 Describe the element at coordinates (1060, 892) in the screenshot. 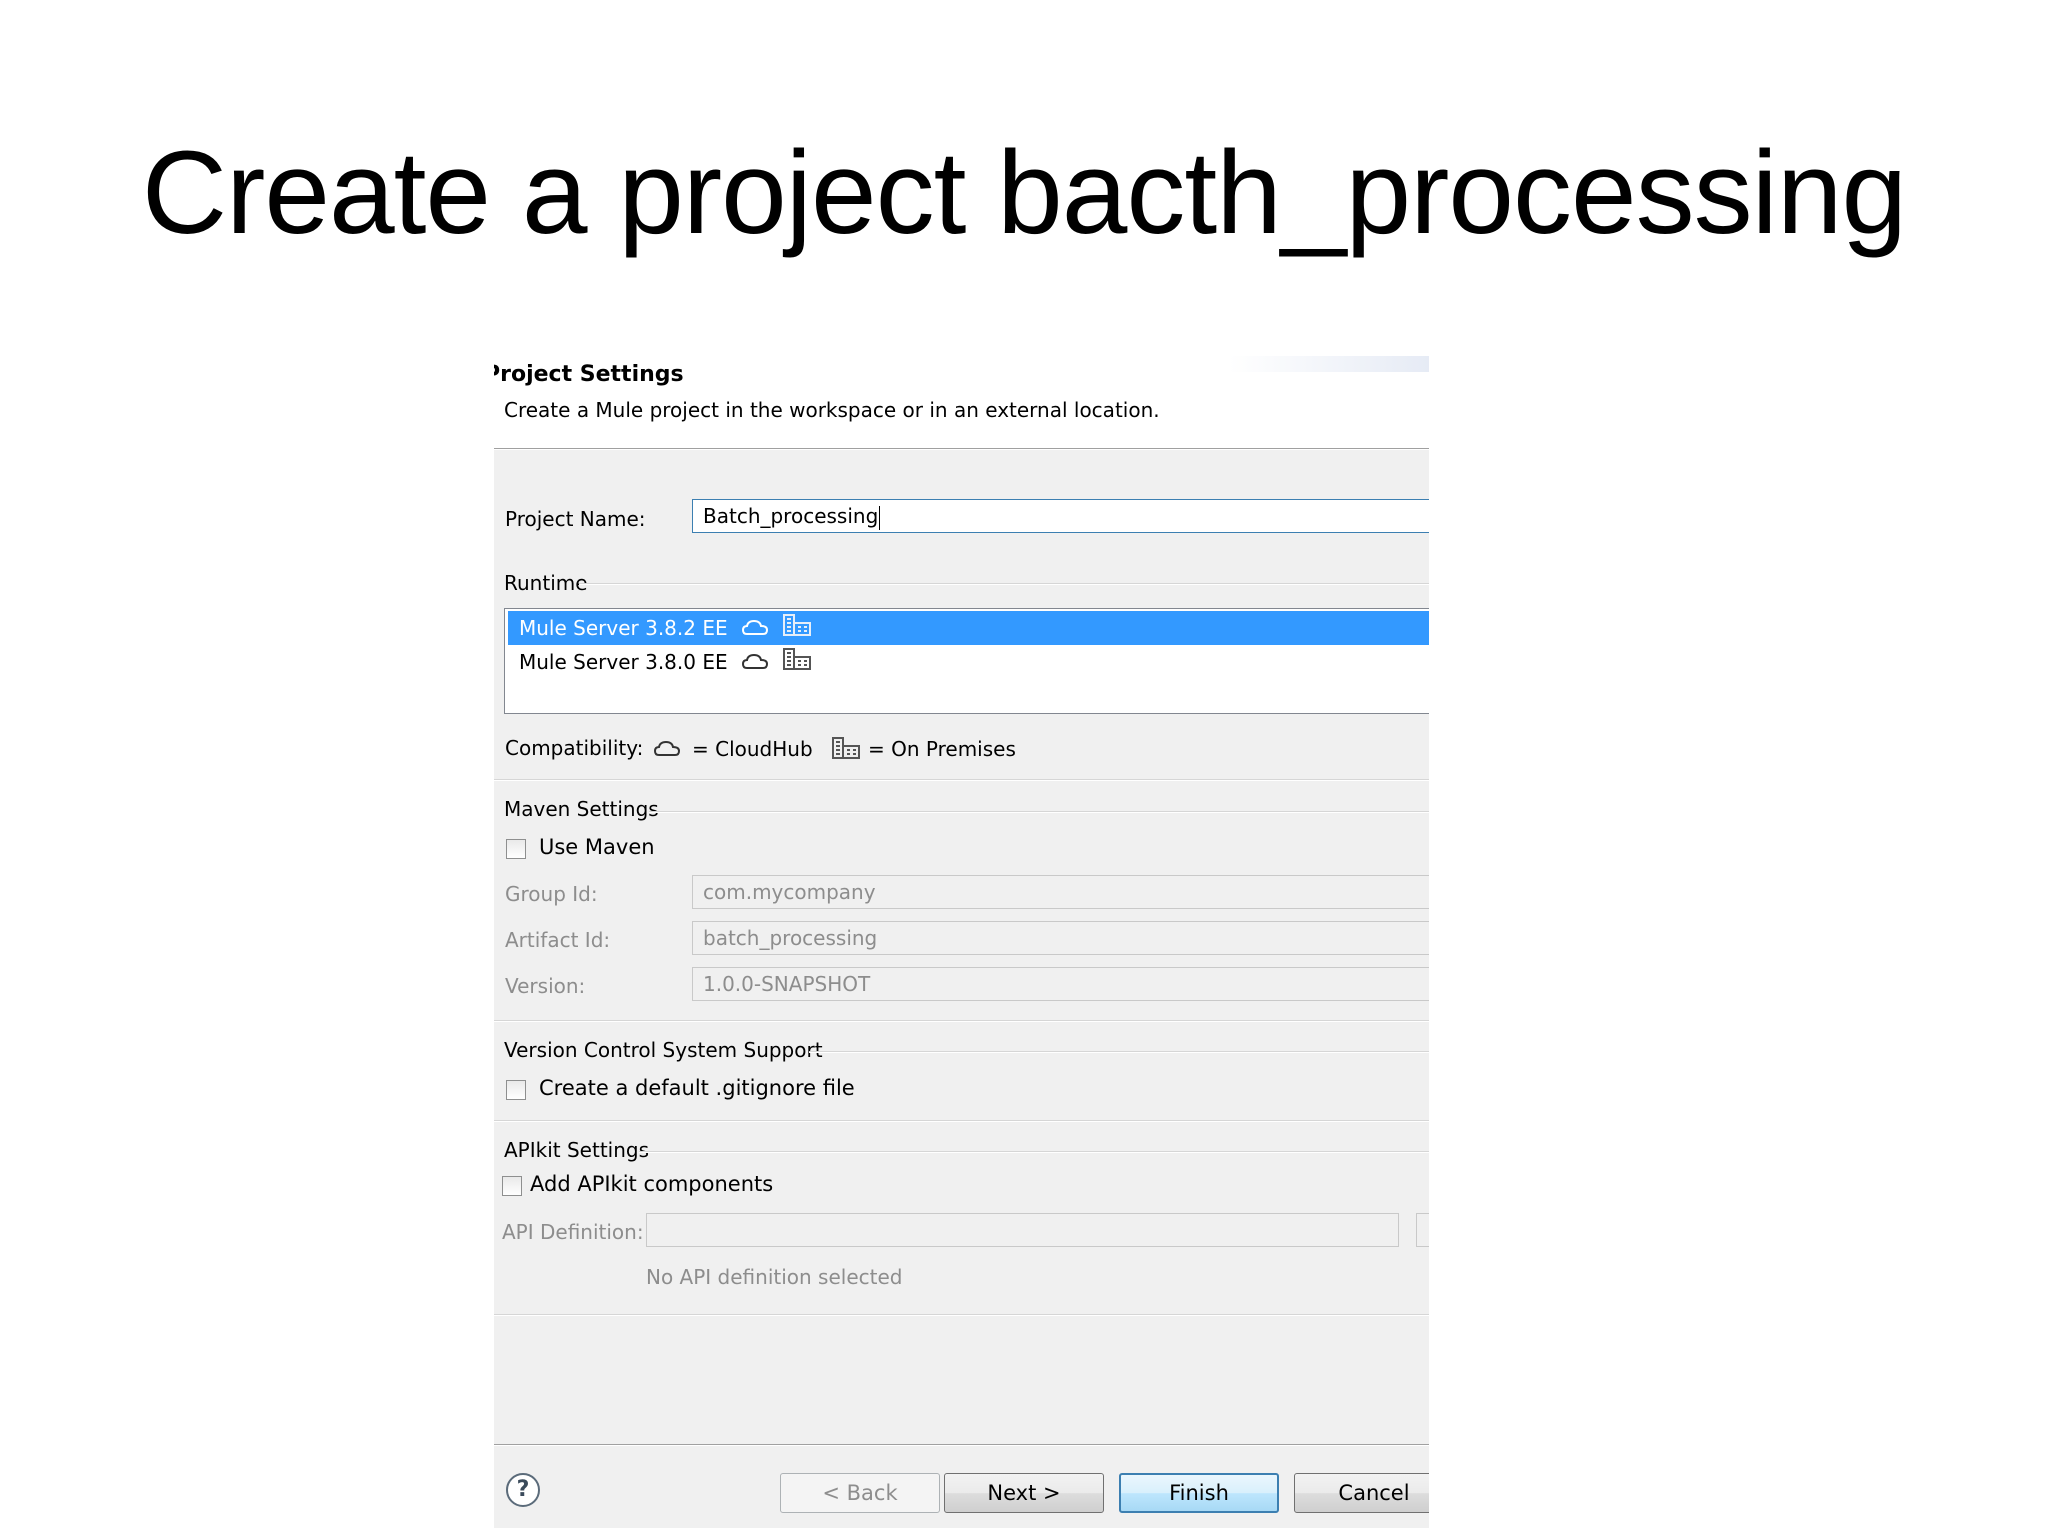

I see `group-id-input: com.mycompany` at that location.